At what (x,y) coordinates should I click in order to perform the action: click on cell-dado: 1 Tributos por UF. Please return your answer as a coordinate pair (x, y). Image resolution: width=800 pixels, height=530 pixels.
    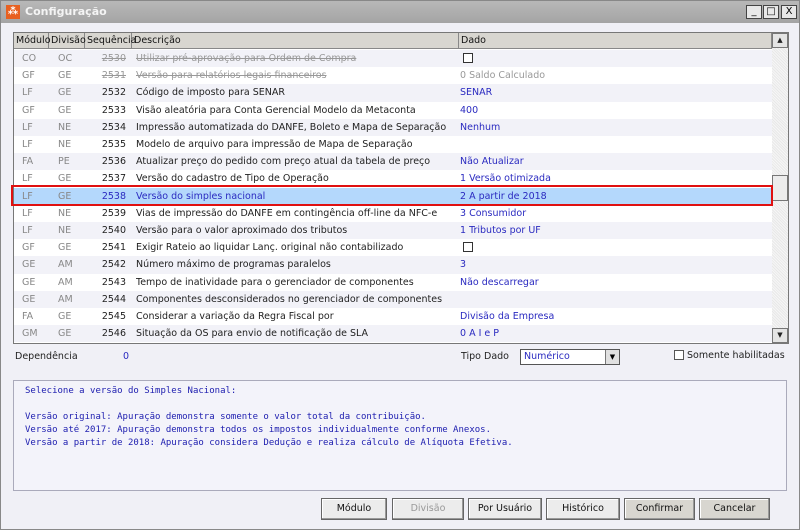
    Looking at the image, I should click on (500, 230).